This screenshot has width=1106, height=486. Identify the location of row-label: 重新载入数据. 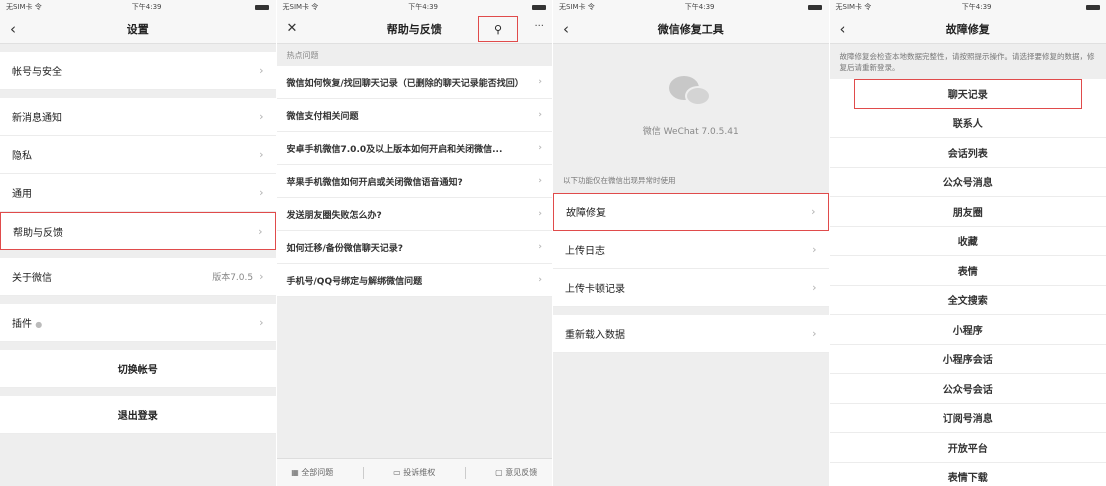
(595, 335).